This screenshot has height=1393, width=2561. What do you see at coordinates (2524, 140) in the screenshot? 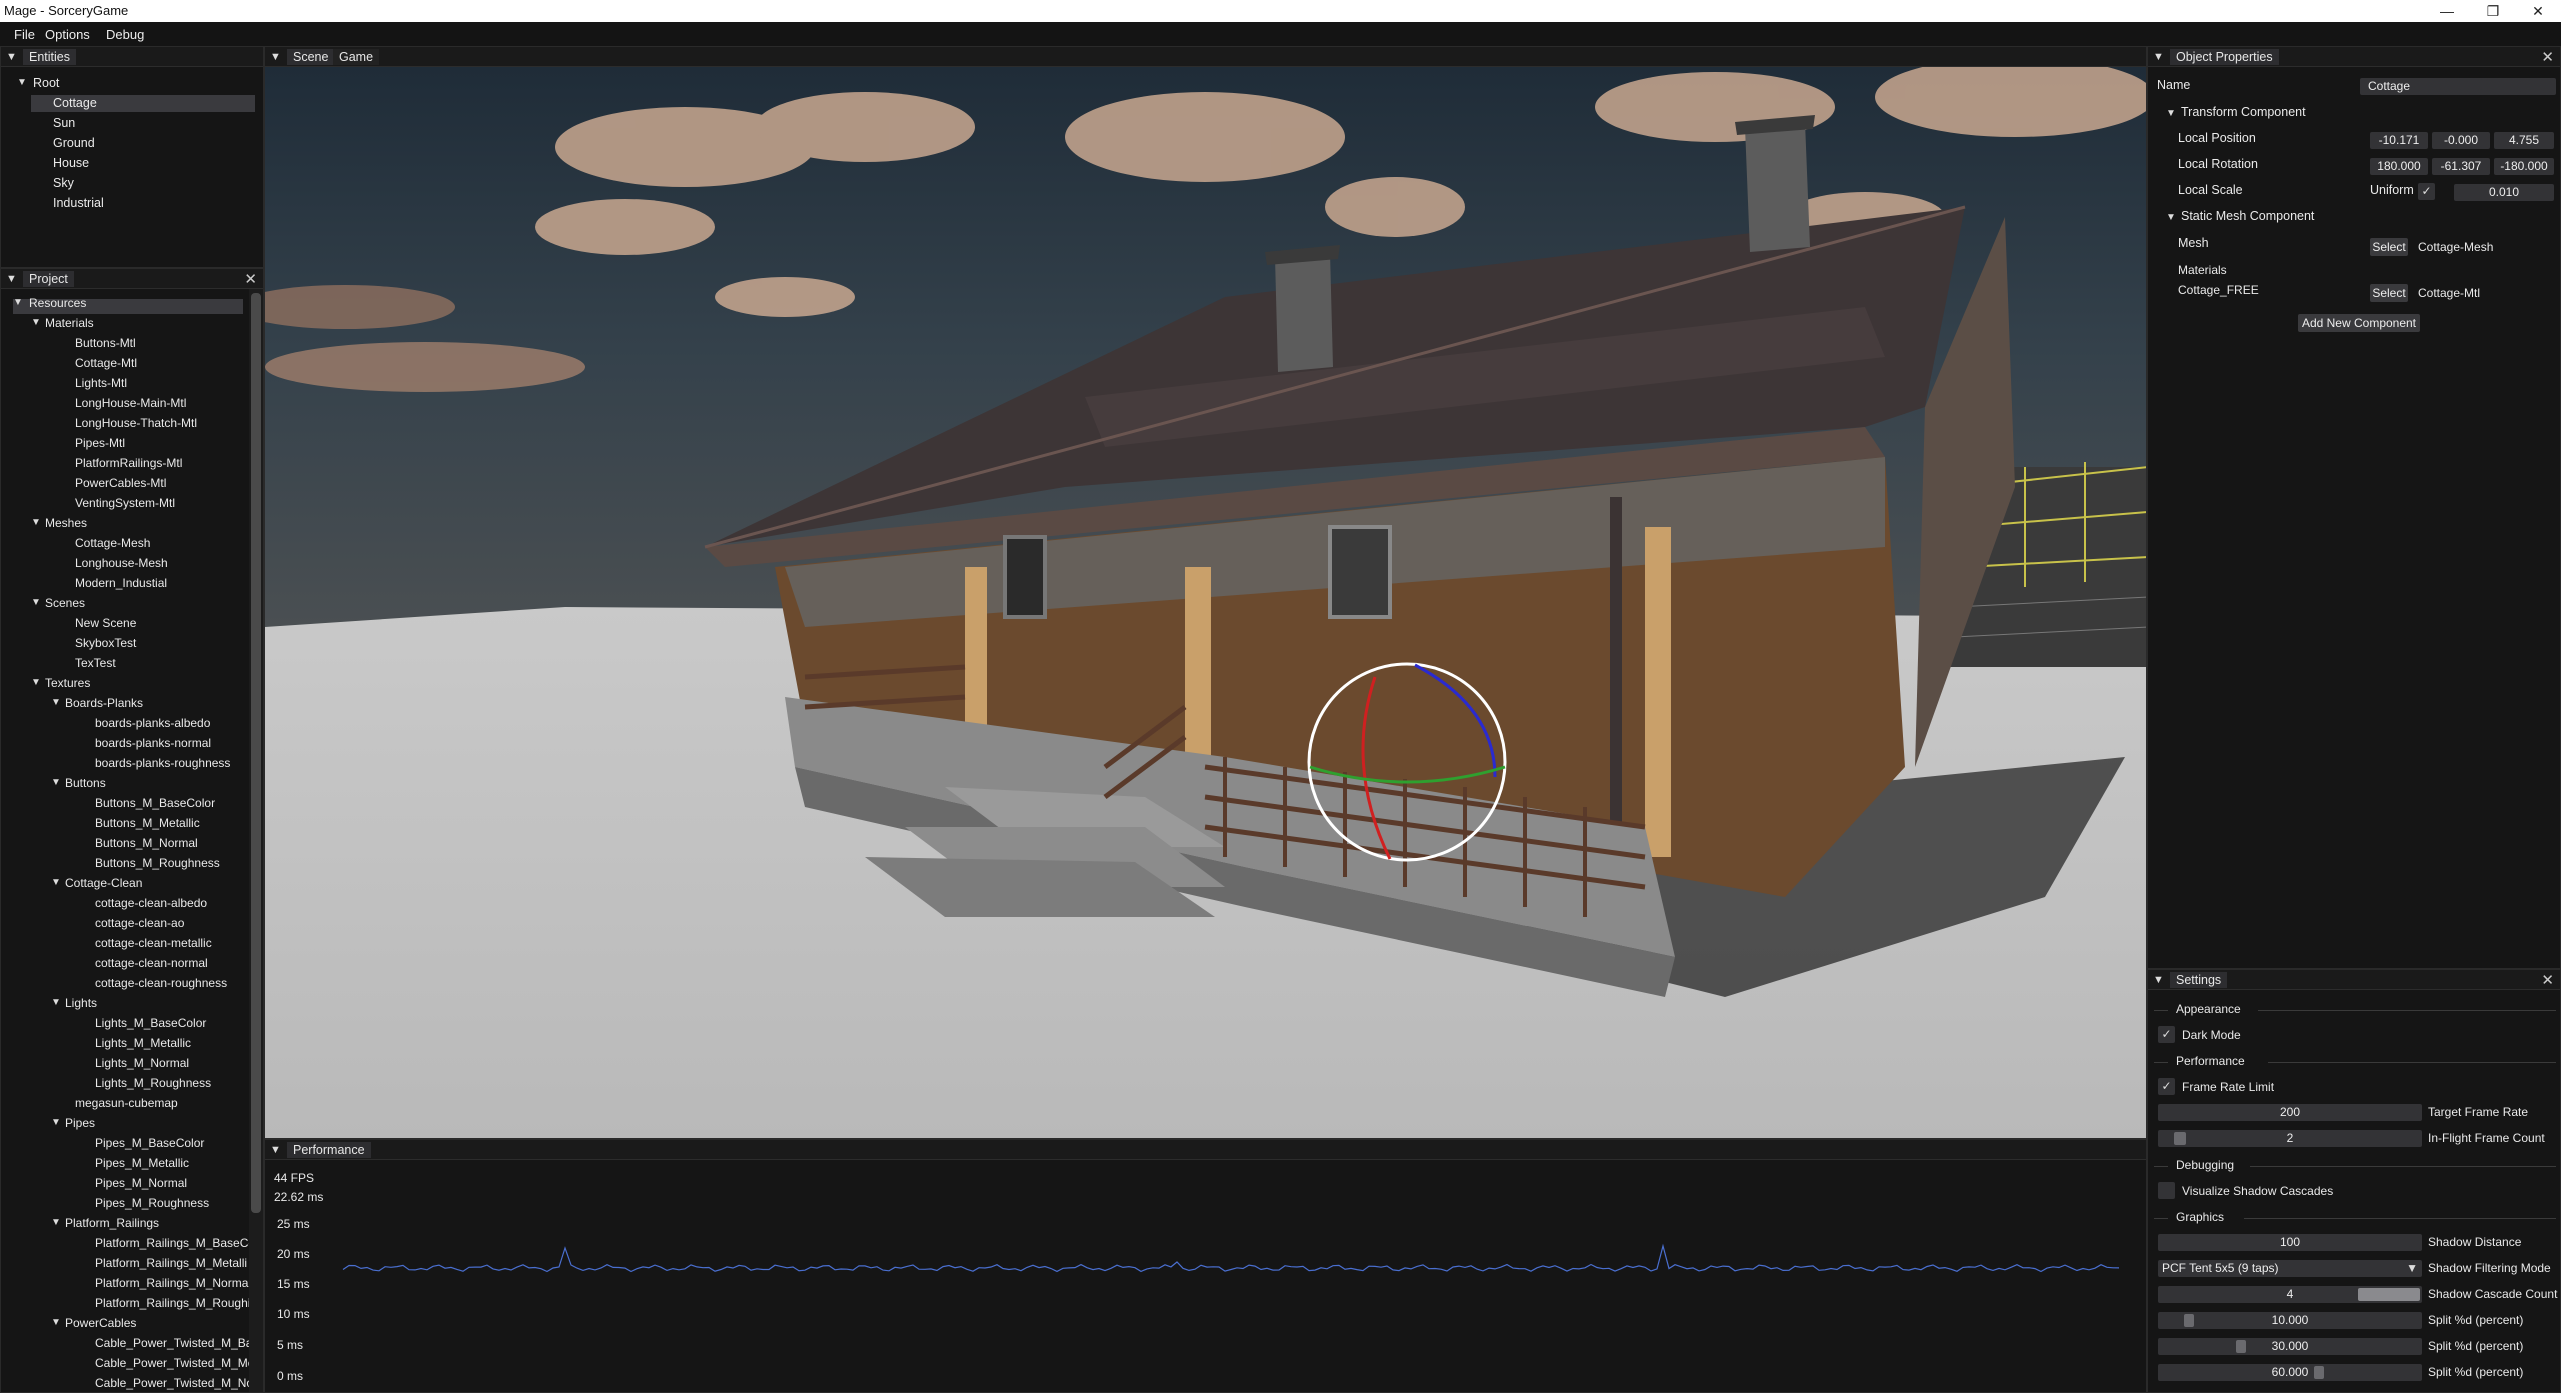
I see `position-z-field: 4.755` at bounding box center [2524, 140].